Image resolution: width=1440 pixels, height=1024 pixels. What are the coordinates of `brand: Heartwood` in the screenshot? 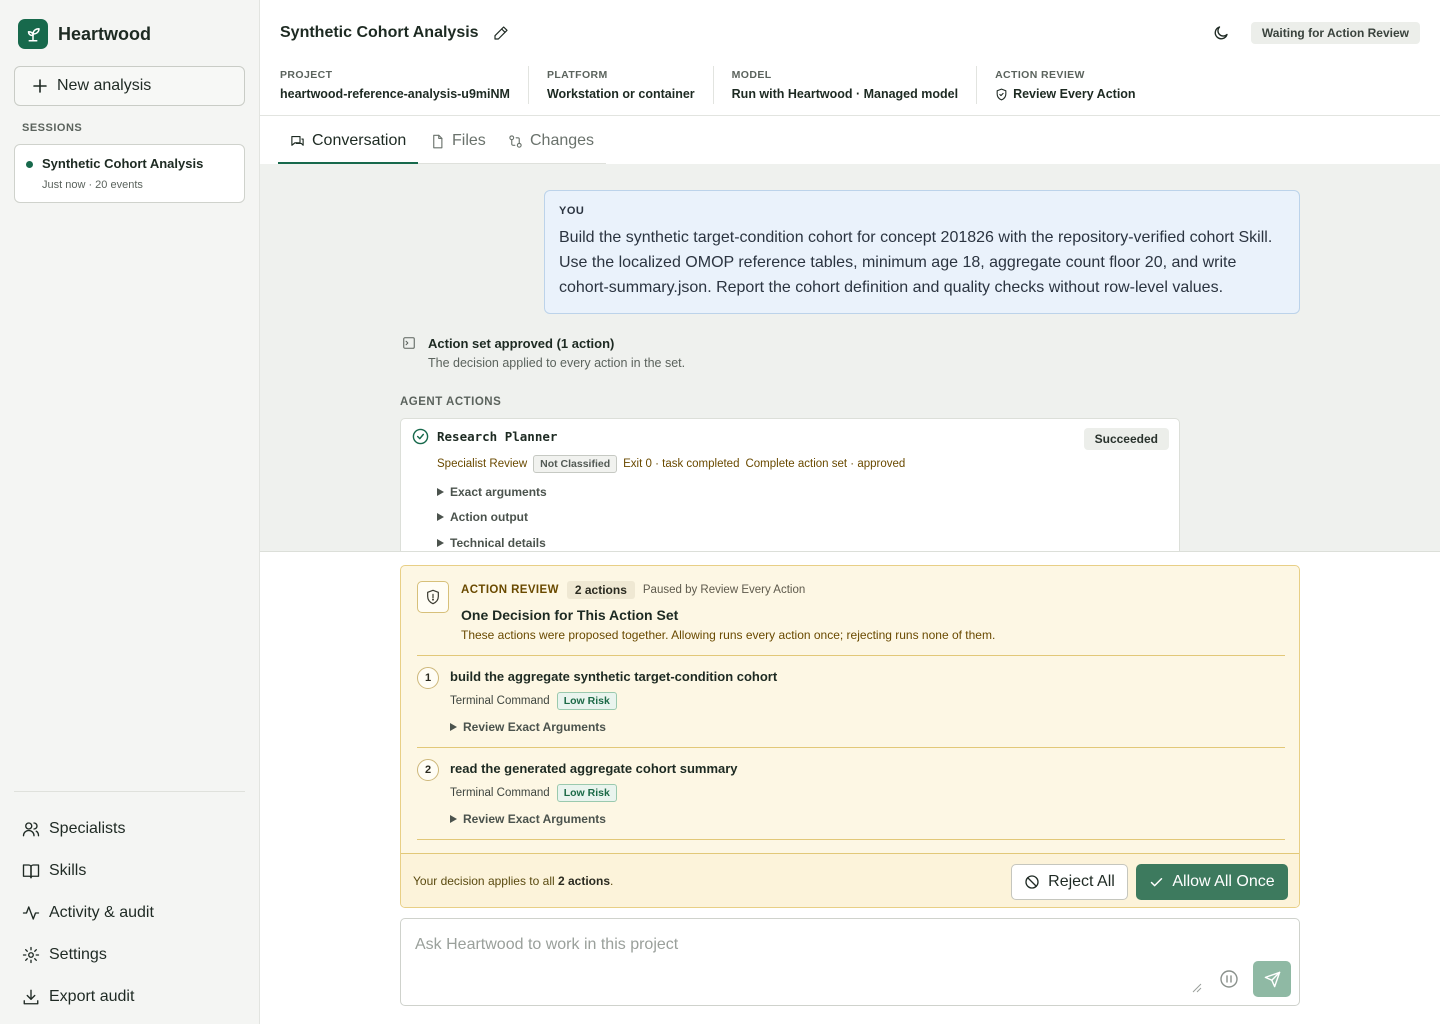 It's located at (84, 34).